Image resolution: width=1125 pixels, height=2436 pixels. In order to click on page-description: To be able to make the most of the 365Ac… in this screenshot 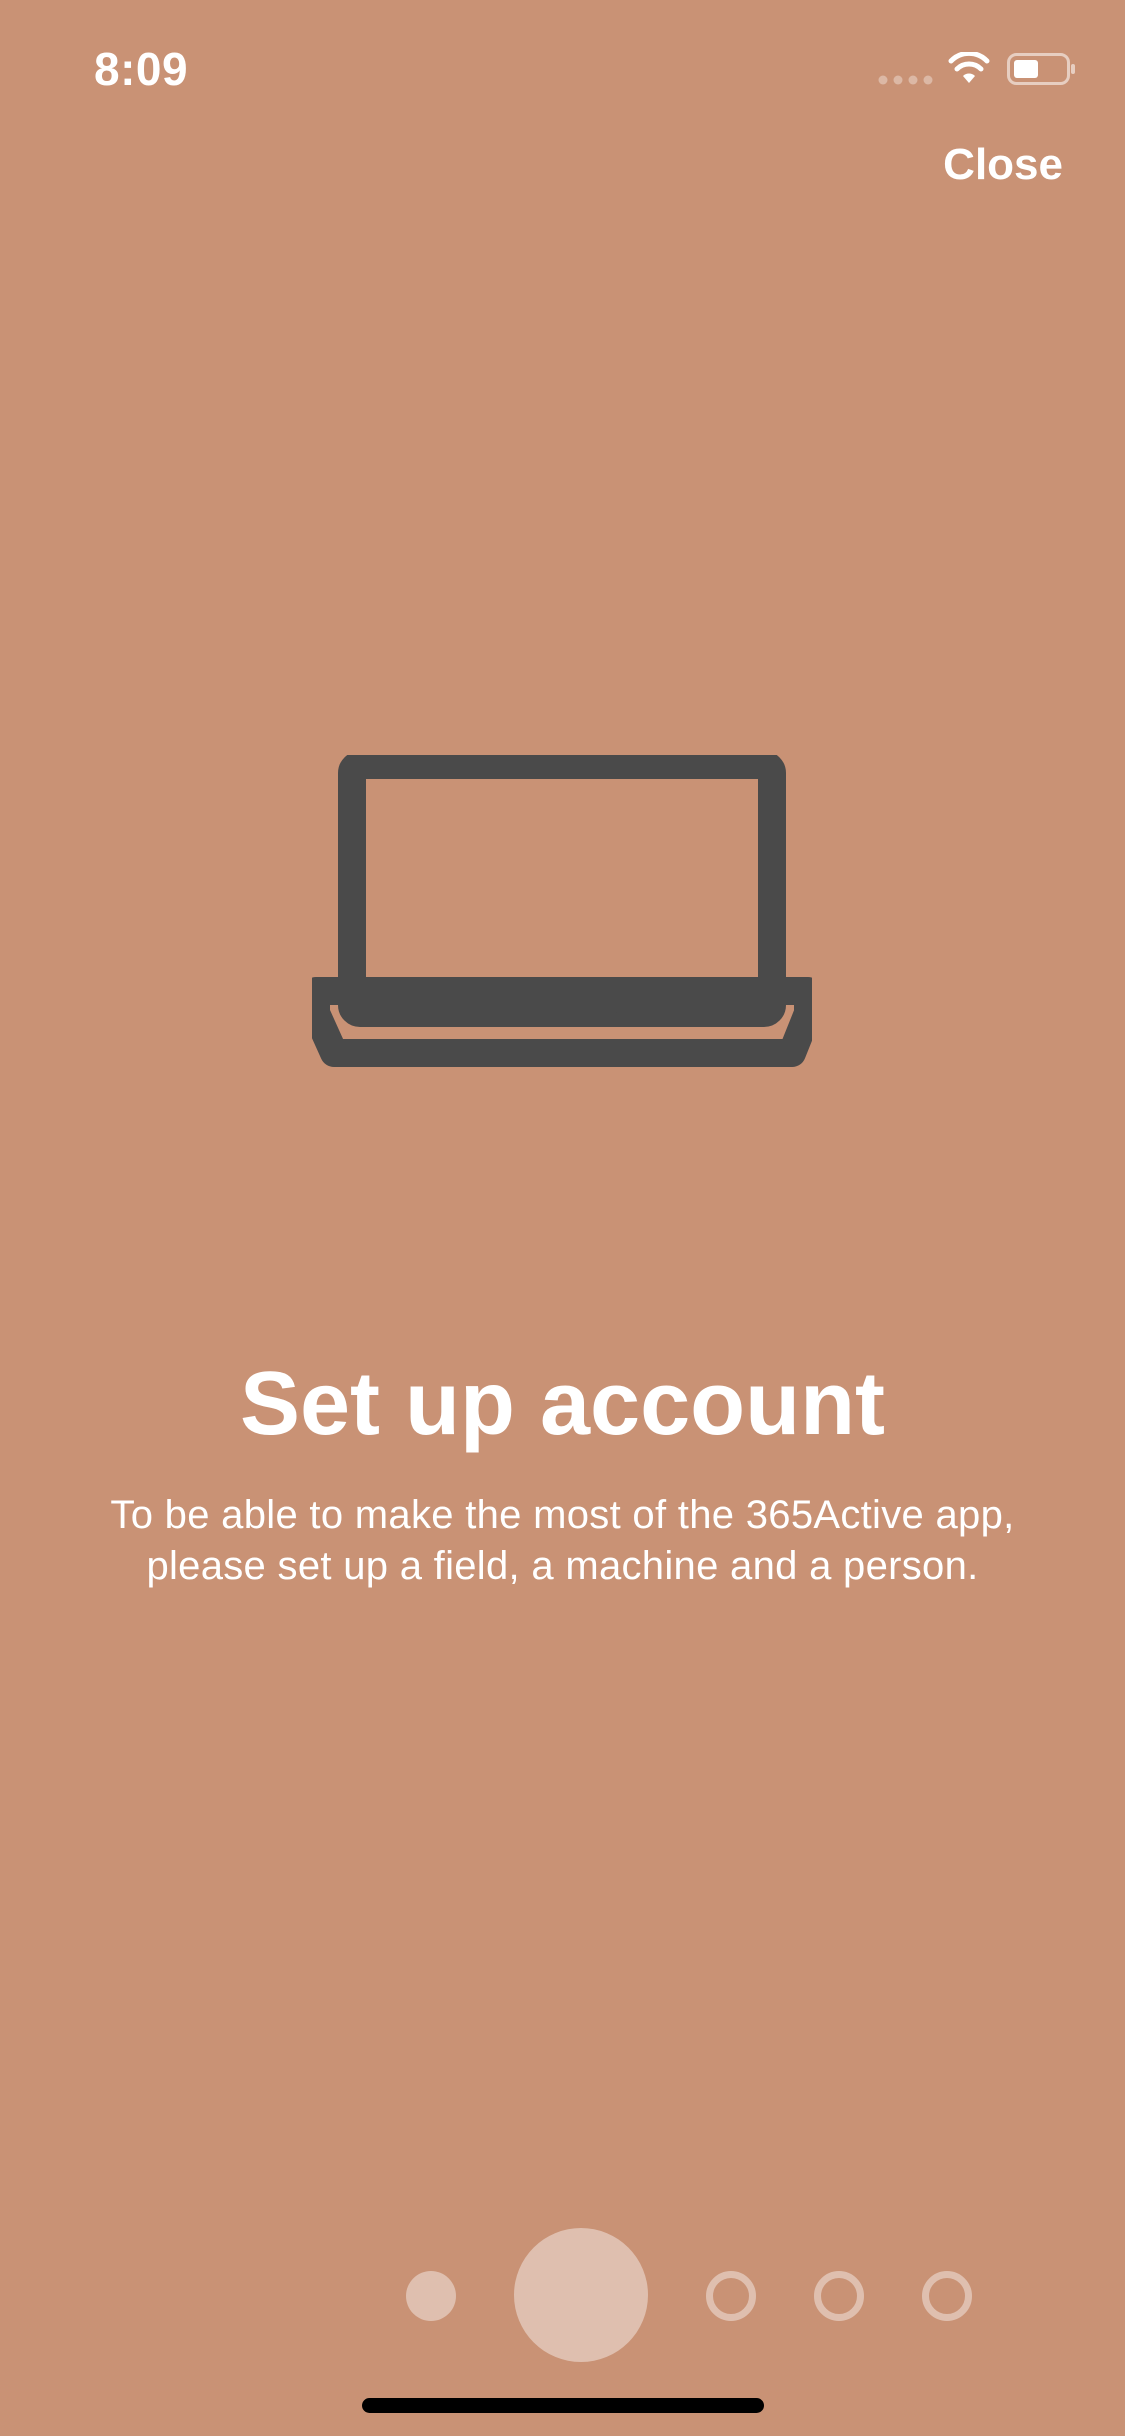, I will do `click(562, 1540)`.